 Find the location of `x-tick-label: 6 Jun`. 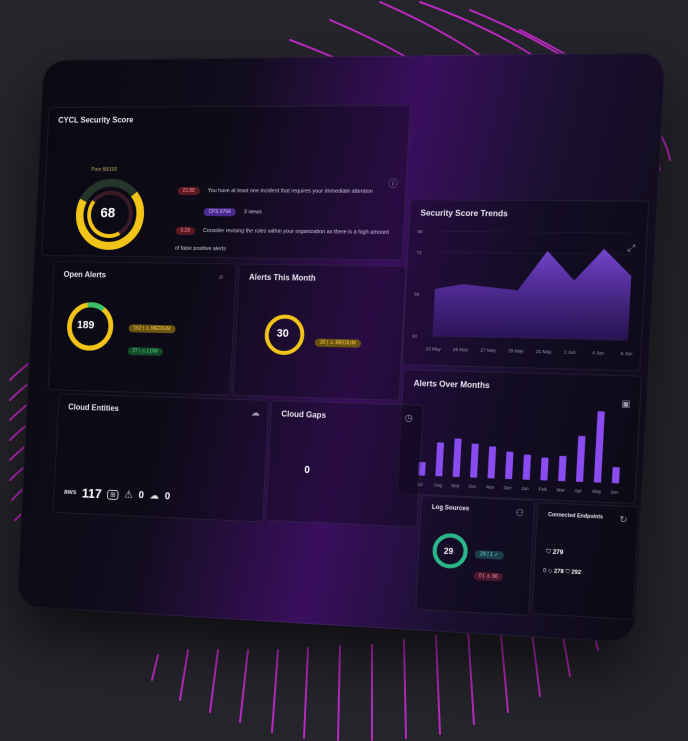

x-tick-label: 6 Jun is located at coordinates (627, 354).